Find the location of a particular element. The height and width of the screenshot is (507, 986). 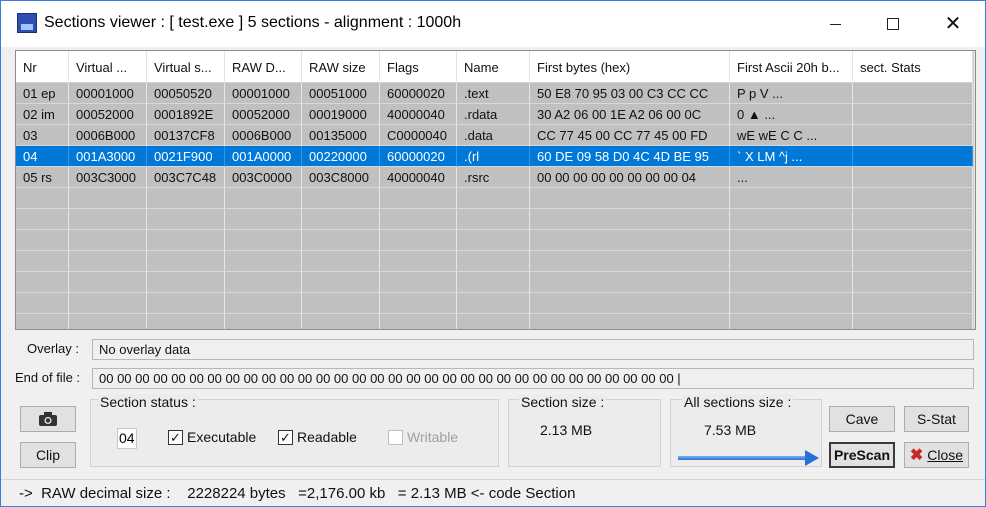

readable-checkbox: ✓ Readable is located at coordinates (317, 437).